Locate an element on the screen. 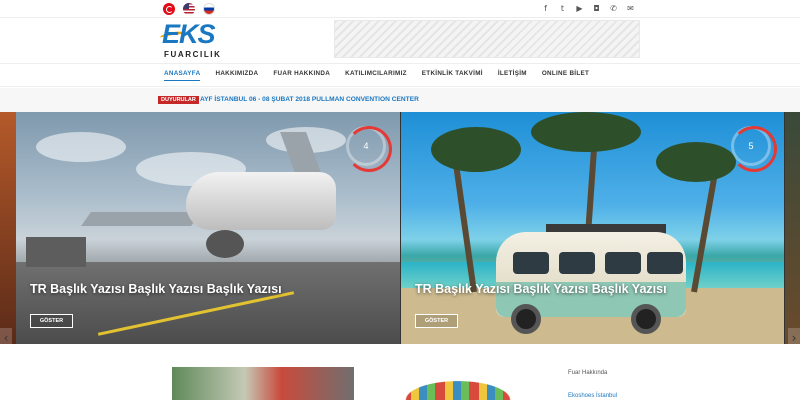 Image resolution: width=800 pixels, height=400 pixels. turkish-flag-icon is located at coordinates (169, 9).